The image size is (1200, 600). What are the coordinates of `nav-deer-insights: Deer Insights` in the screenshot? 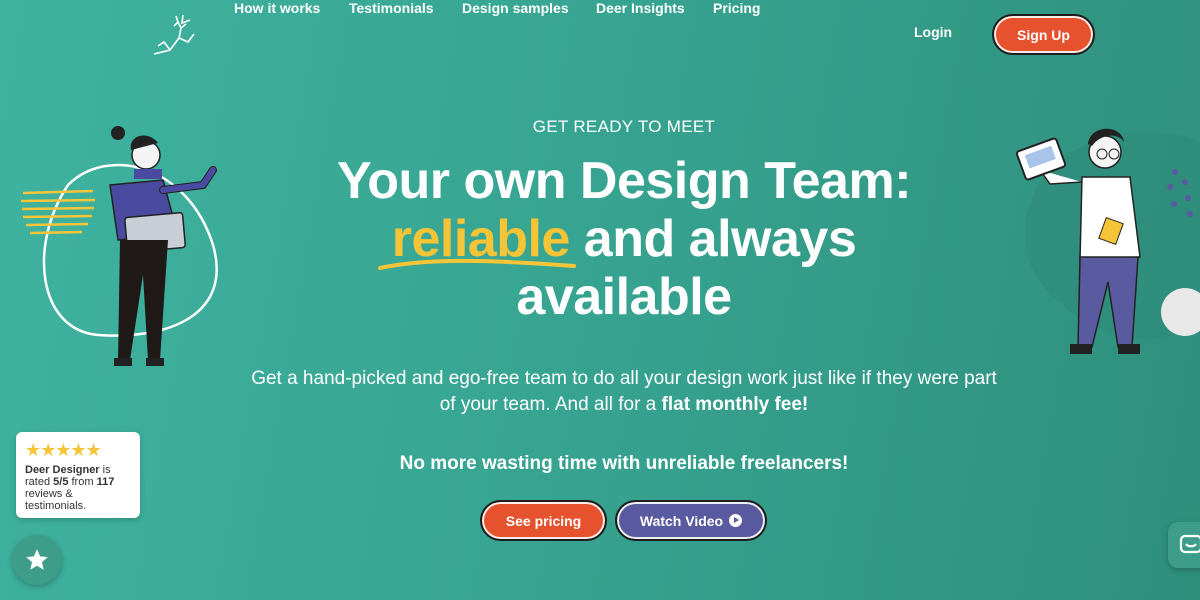 It's located at (640, 8).